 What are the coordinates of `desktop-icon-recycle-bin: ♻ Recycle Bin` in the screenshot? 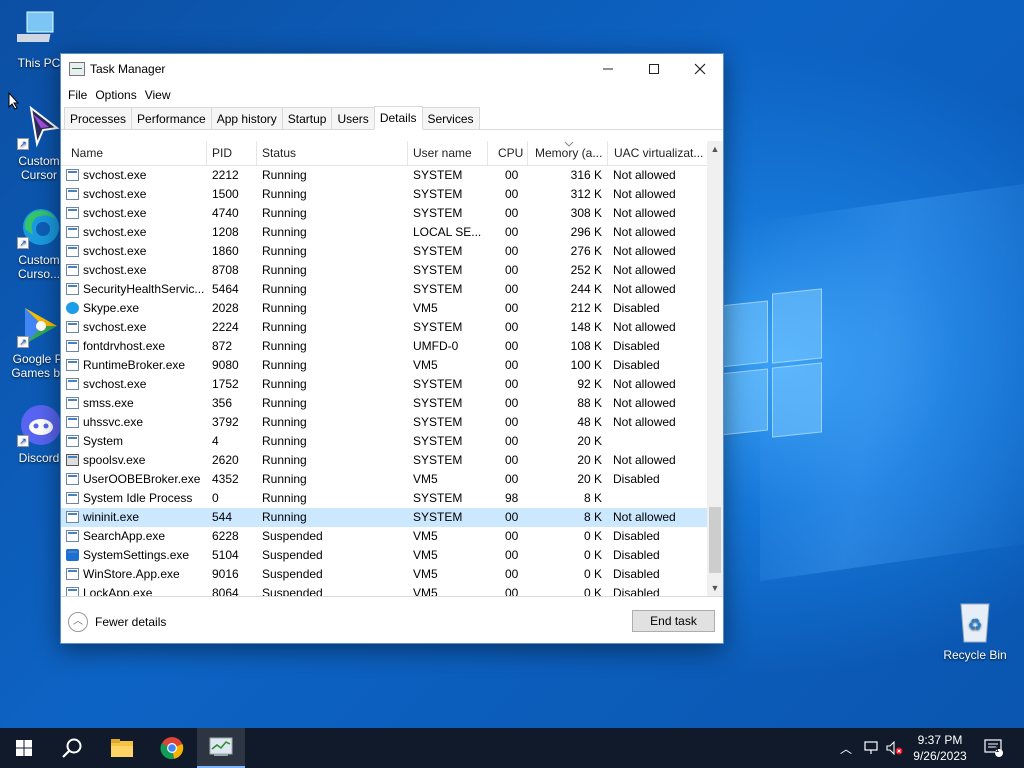 It's located at (975, 631).